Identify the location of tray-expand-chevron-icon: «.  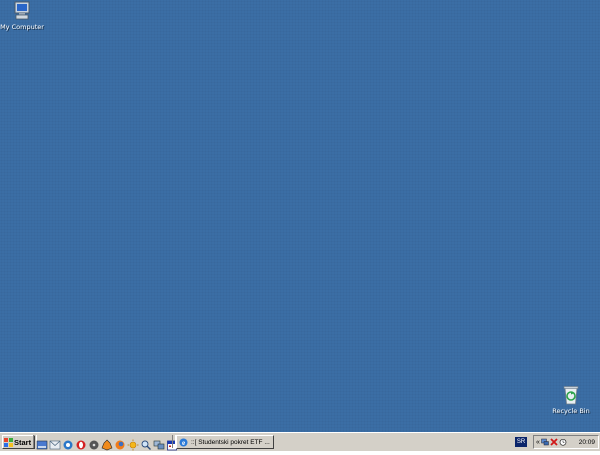
(538, 442).